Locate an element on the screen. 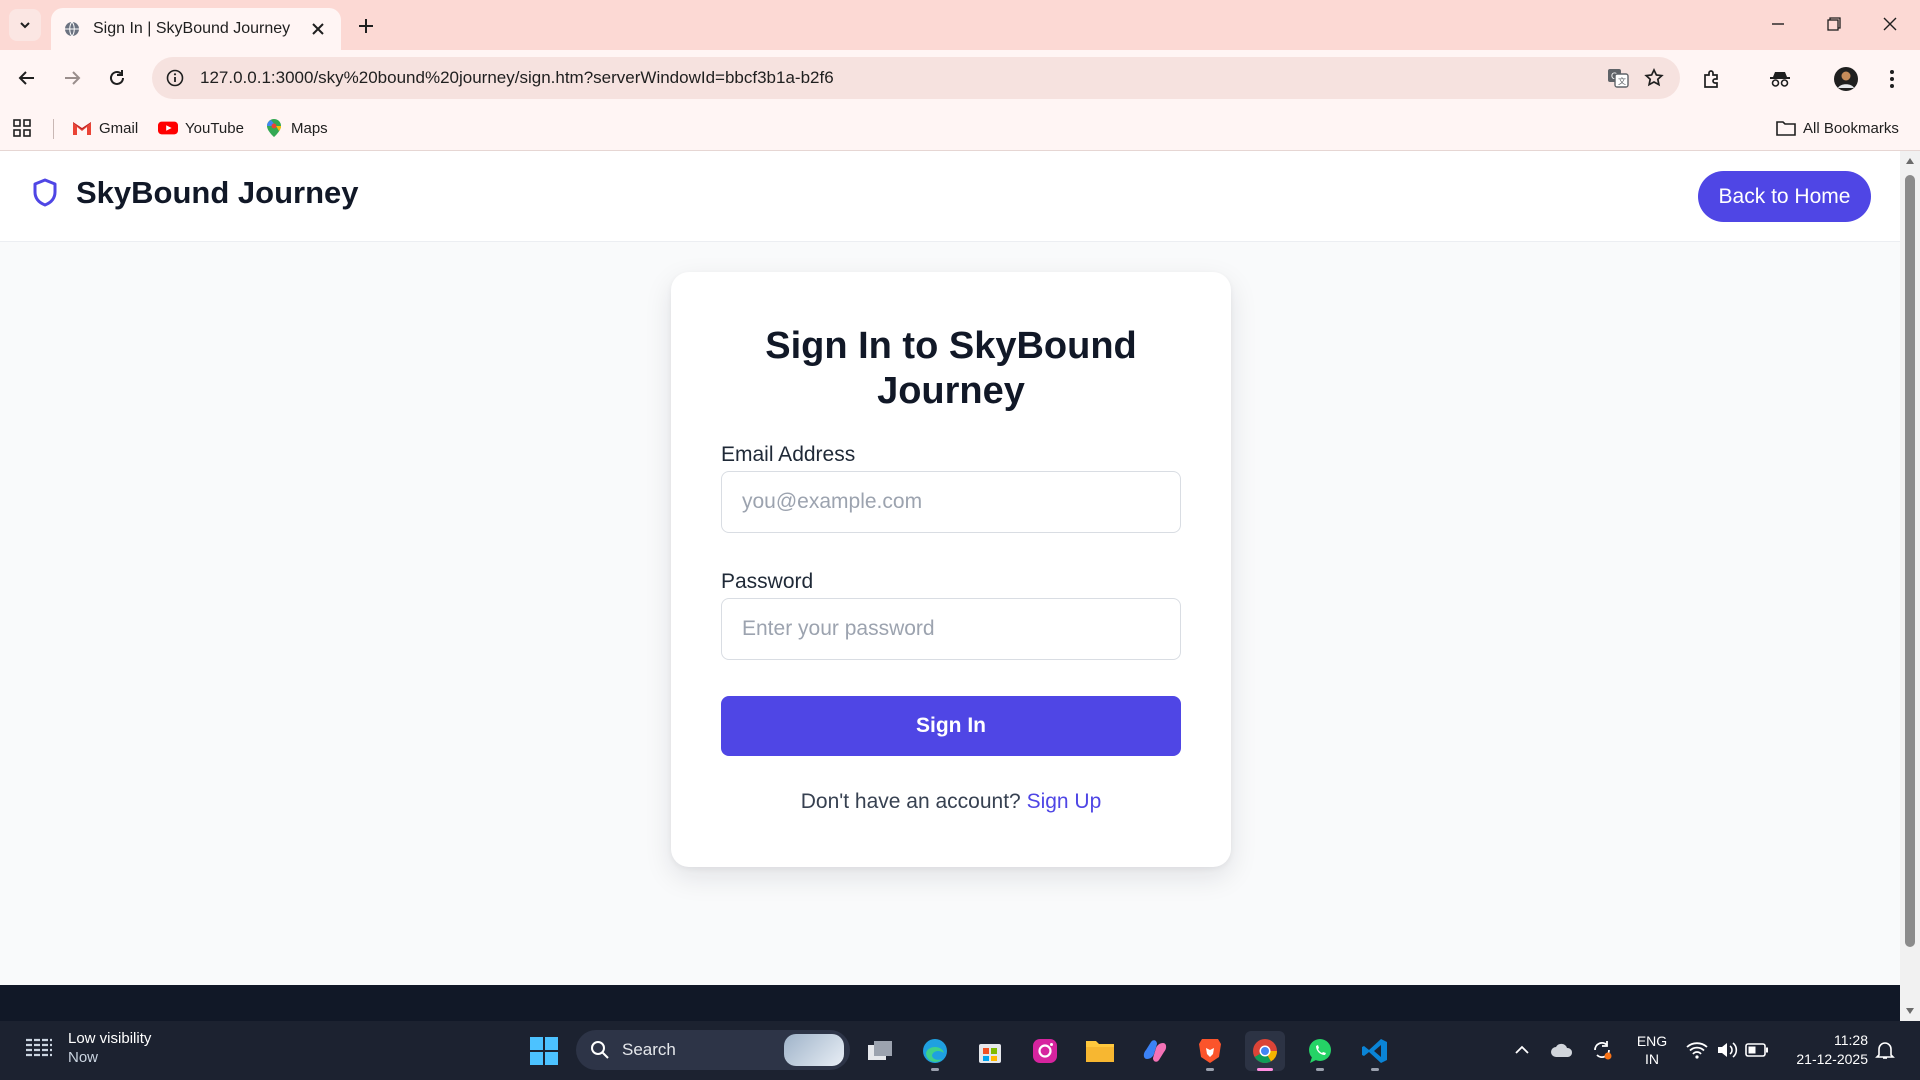 This screenshot has height=1080, width=1920. brave-icon is located at coordinates (1210, 1051).